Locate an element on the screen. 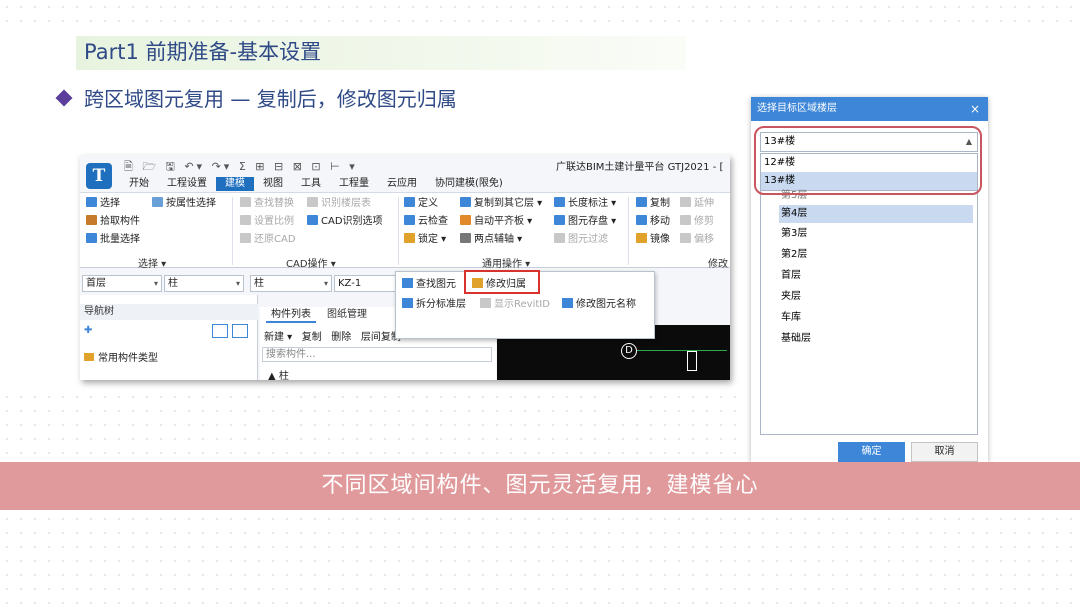  type-selector: 柱 ▾ is located at coordinates (291, 283).